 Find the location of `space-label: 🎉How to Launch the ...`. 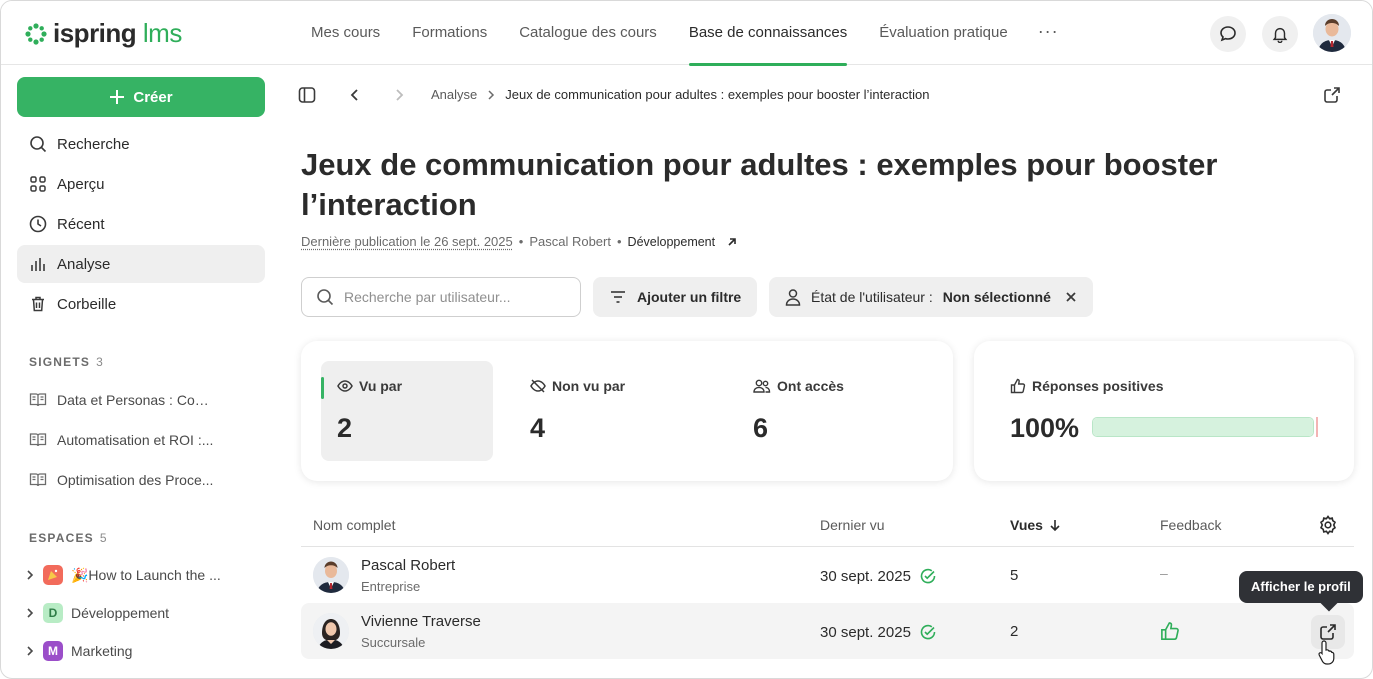

space-label: 🎉How to Launch the ... is located at coordinates (146, 574).